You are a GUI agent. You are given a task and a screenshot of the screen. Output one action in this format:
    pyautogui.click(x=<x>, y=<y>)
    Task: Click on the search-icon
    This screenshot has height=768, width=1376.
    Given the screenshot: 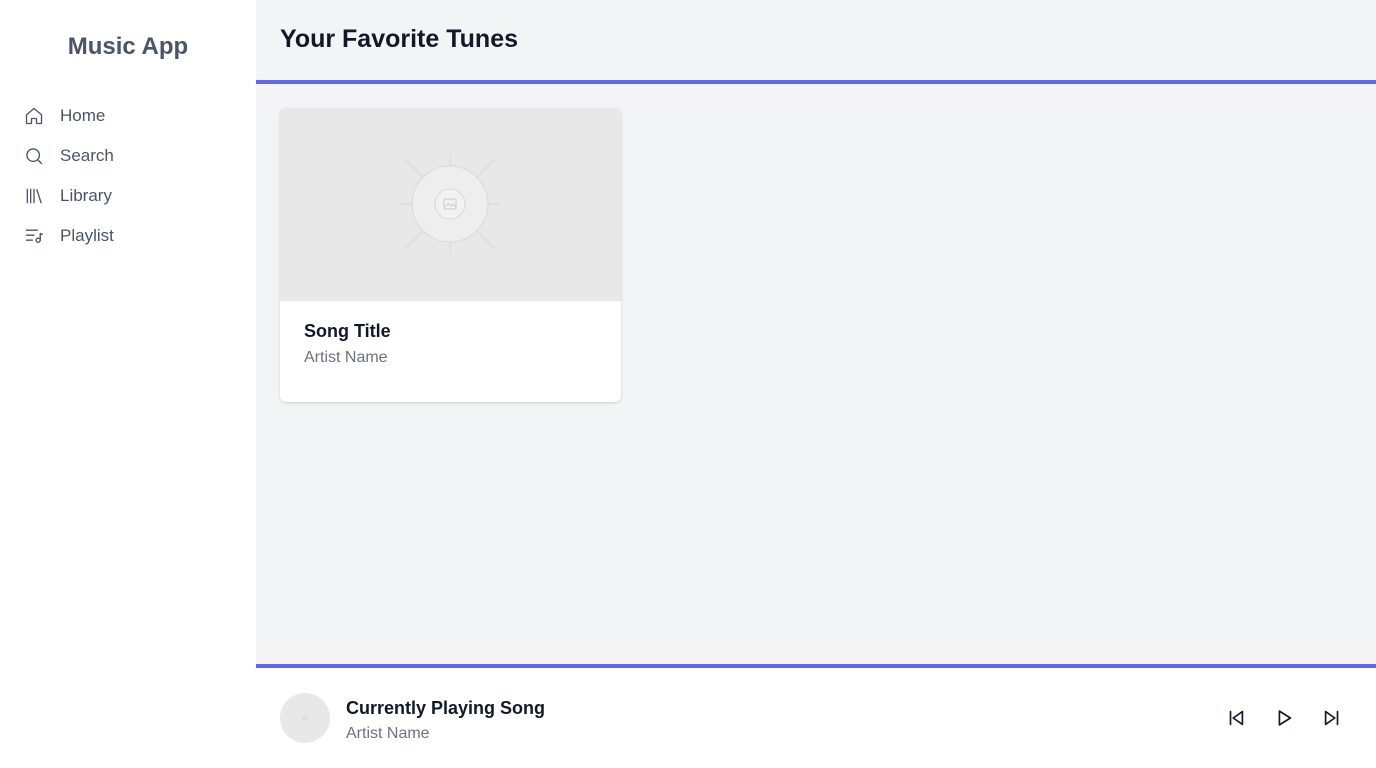 What is the action you would take?
    pyautogui.click(x=34, y=156)
    